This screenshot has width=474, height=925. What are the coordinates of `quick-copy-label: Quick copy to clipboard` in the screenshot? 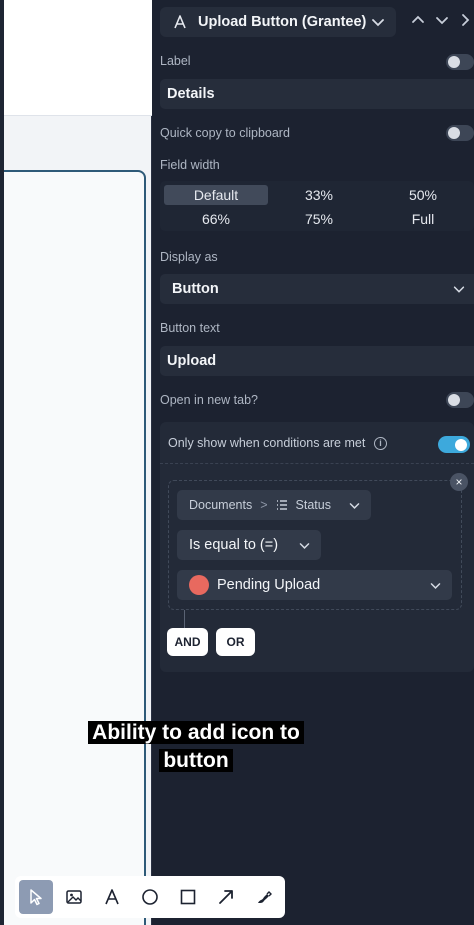 It's located at (225, 133).